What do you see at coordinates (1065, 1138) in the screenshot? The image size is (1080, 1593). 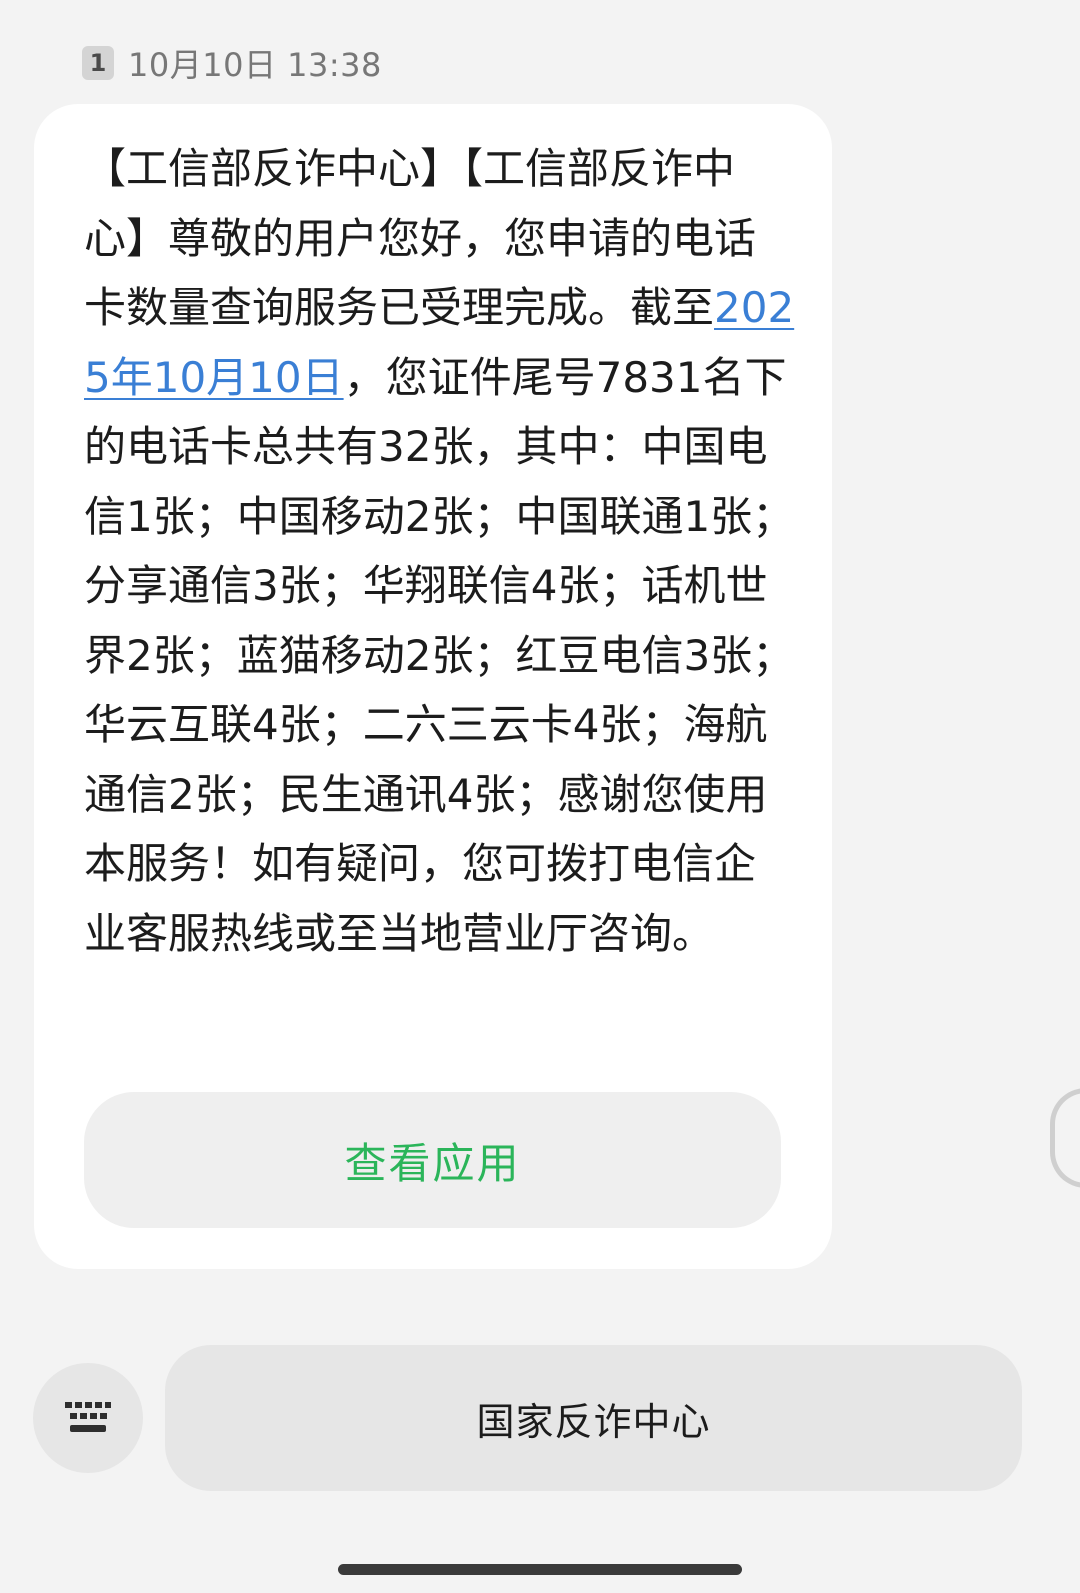 I see `edge-panel-handle` at bounding box center [1065, 1138].